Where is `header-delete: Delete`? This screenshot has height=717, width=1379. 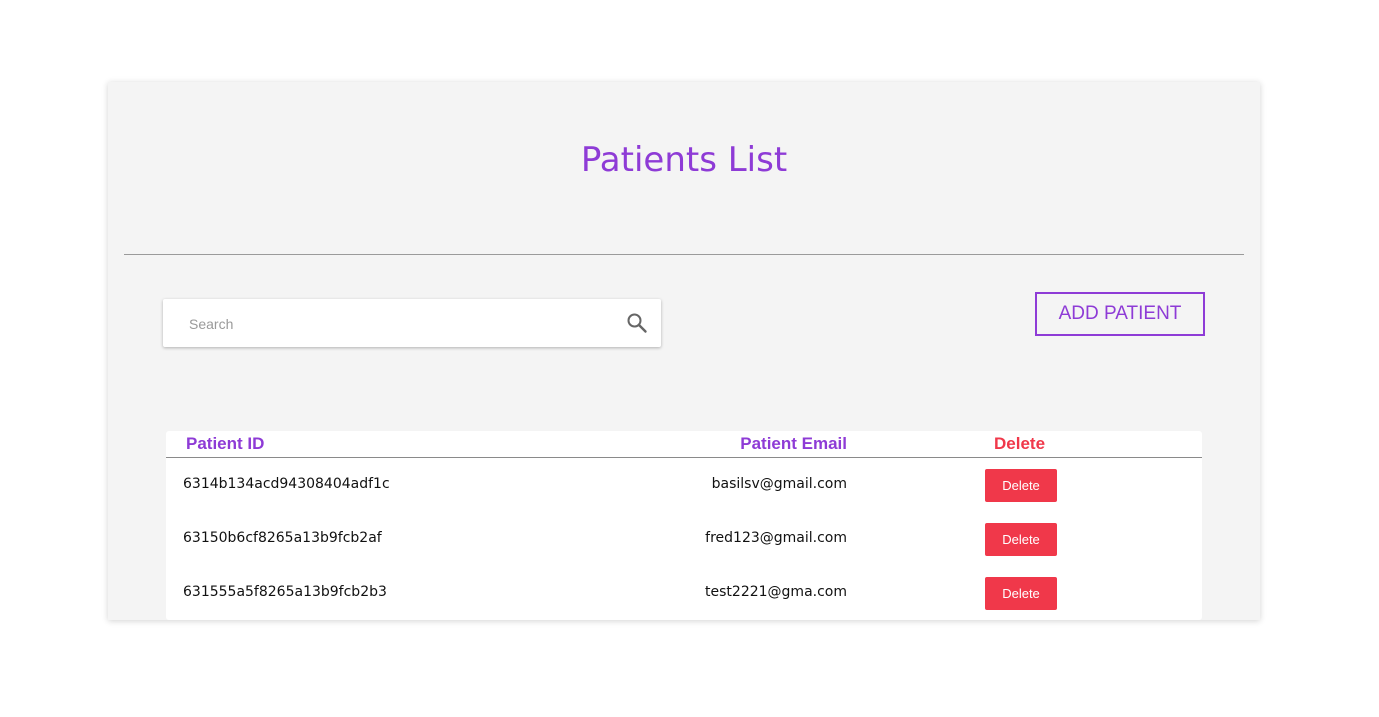 header-delete: Delete is located at coordinates (1020, 443).